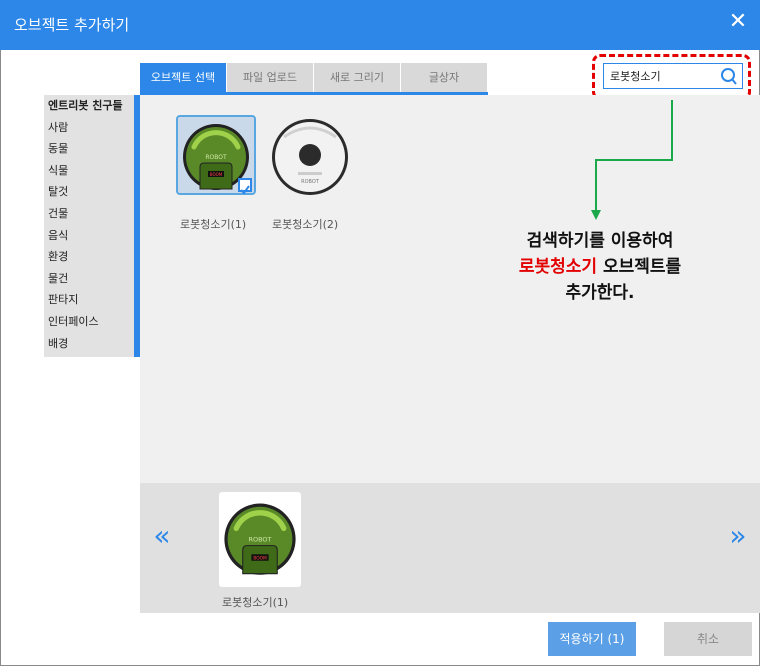  What do you see at coordinates (162, 536) in the screenshot?
I see `double-chevron-left-icon: «` at bounding box center [162, 536].